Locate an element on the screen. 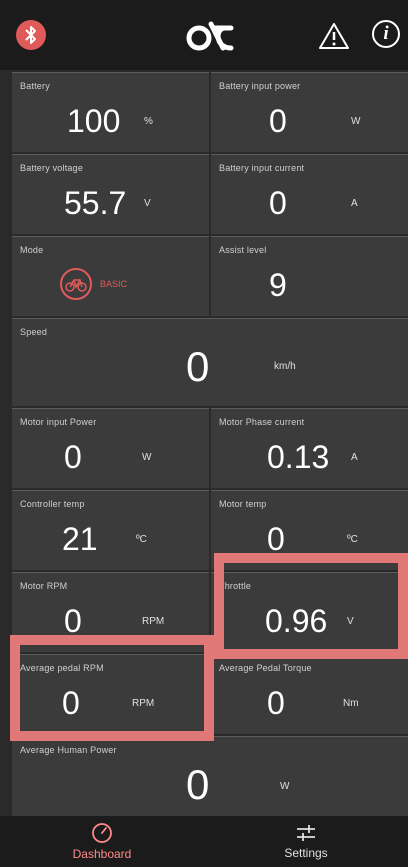 The width and height of the screenshot is (408, 867). tile-label: Battery is located at coordinates (35, 86).